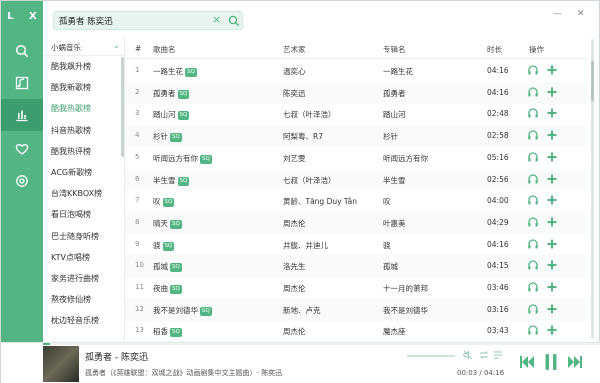 This screenshot has height=383, width=600. Describe the element at coordinates (468, 355) in the screenshot. I see `mute-icon` at that location.